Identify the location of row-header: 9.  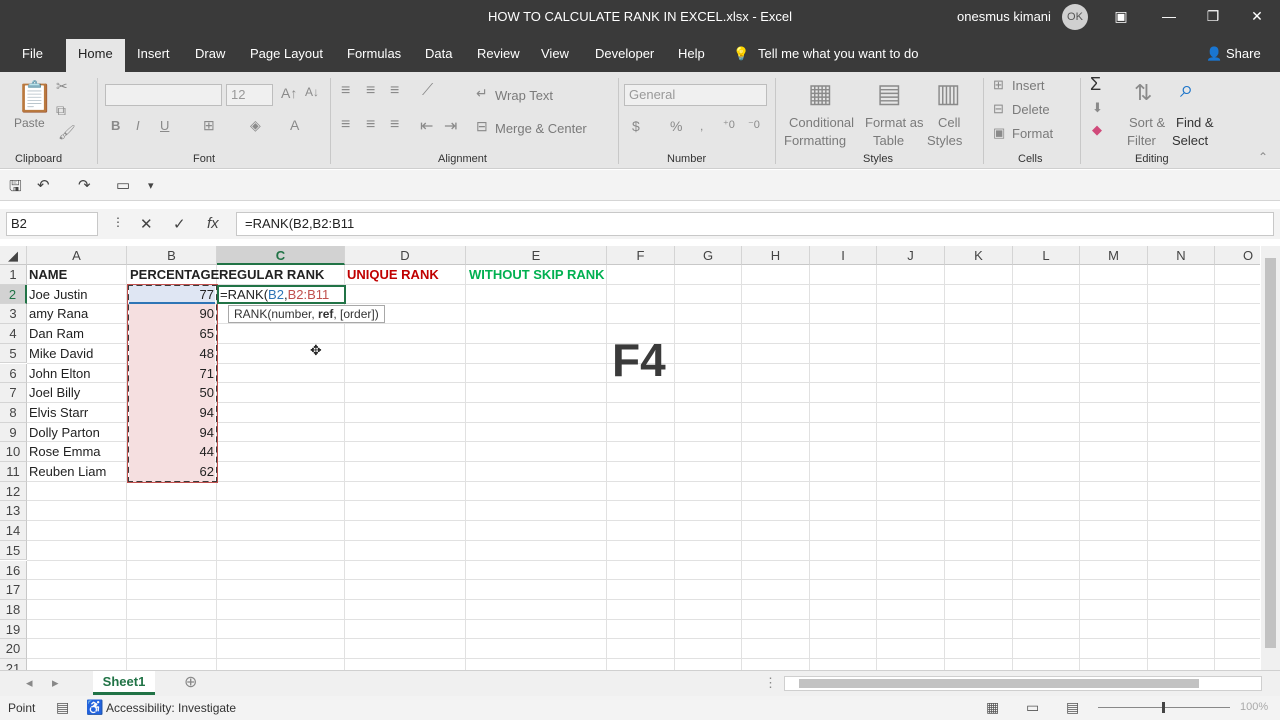
(13, 432).